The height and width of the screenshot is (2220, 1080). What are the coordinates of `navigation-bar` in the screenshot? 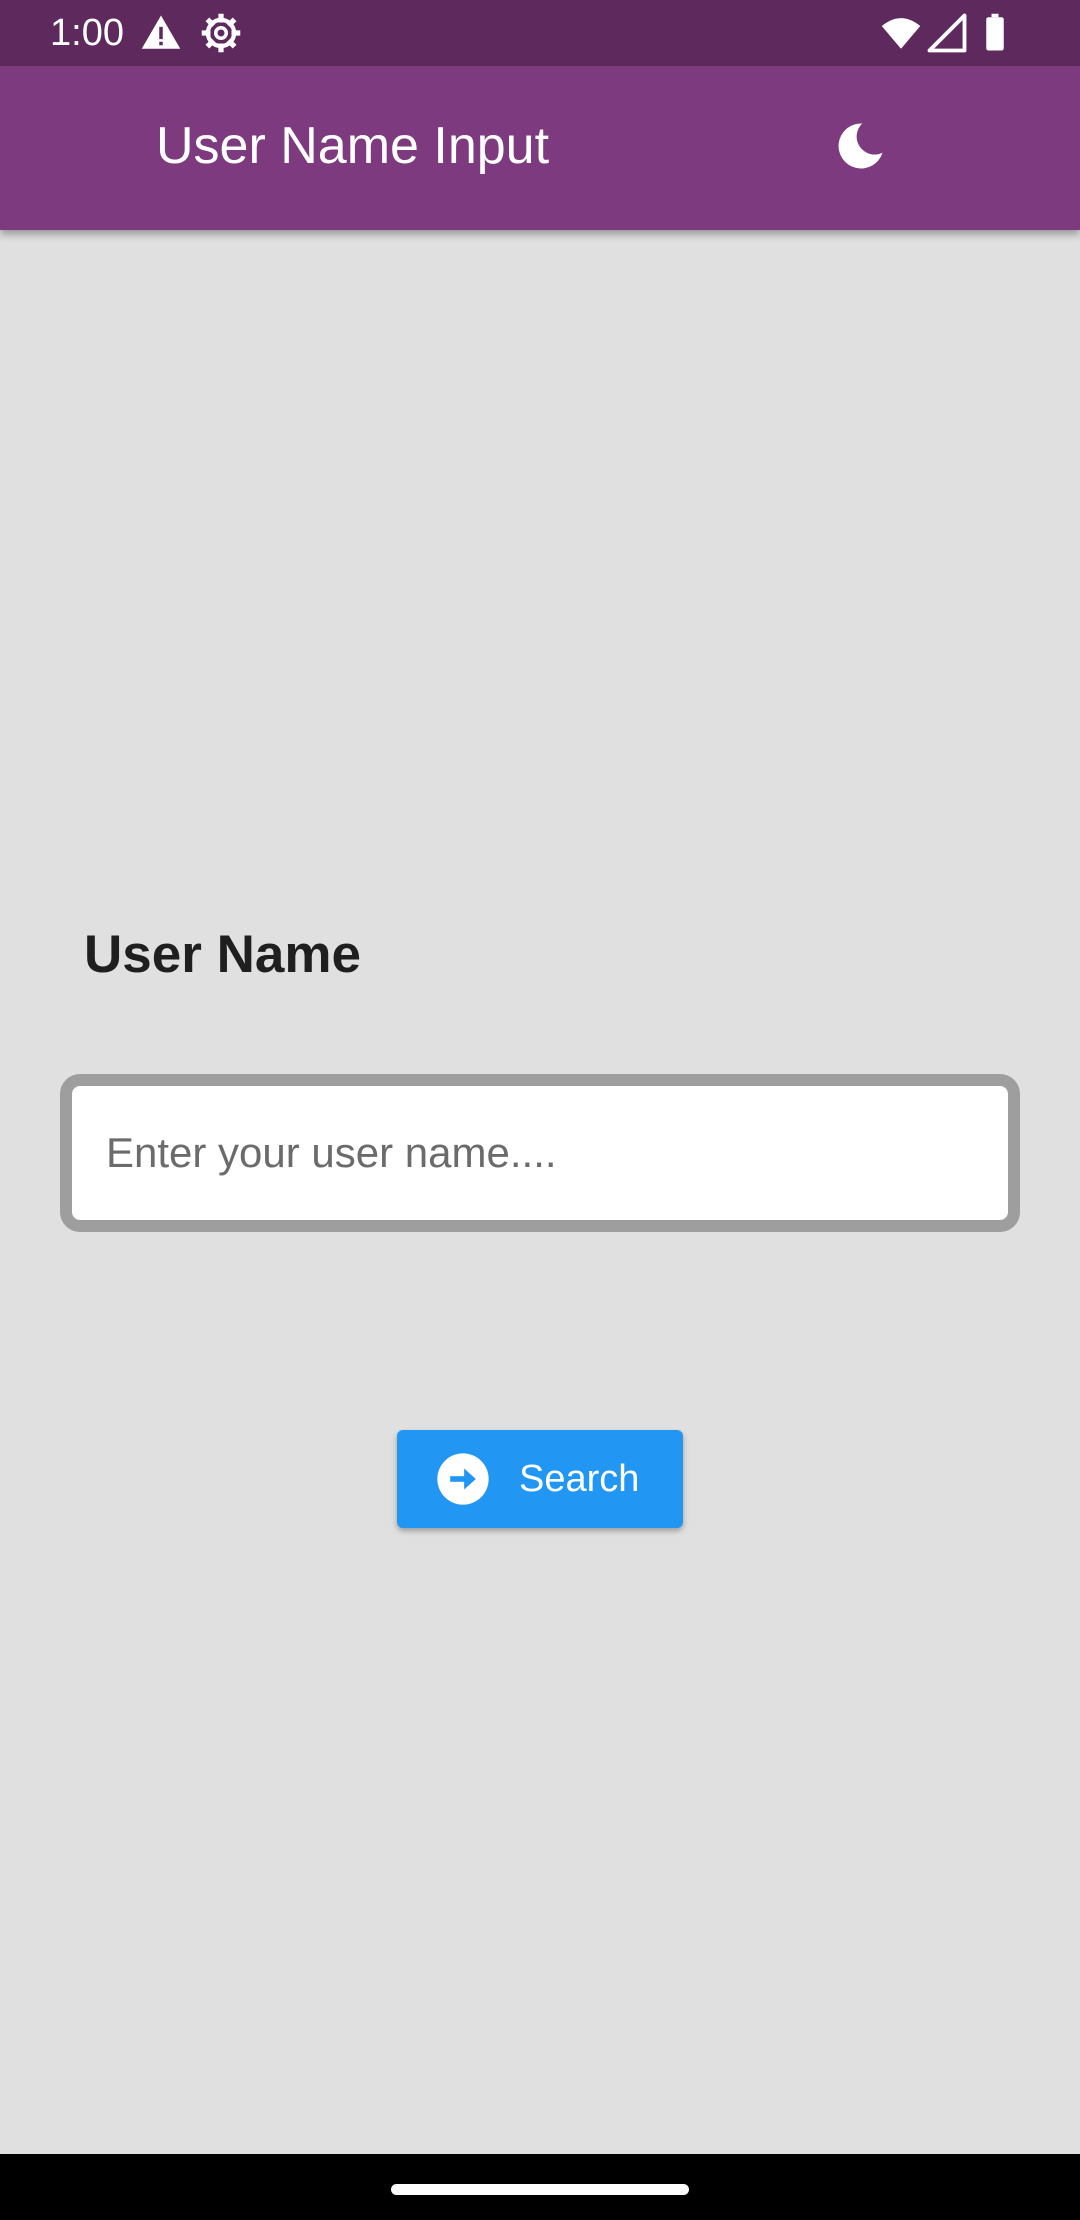 It's located at (540, 2187).